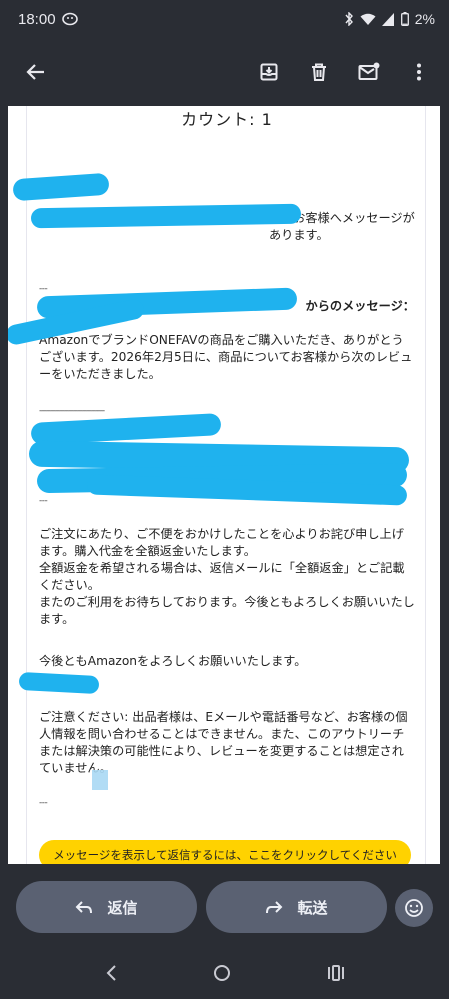 This screenshot has width=449, height=999. I want to click on nav-recents-icon, so click(336, 973).